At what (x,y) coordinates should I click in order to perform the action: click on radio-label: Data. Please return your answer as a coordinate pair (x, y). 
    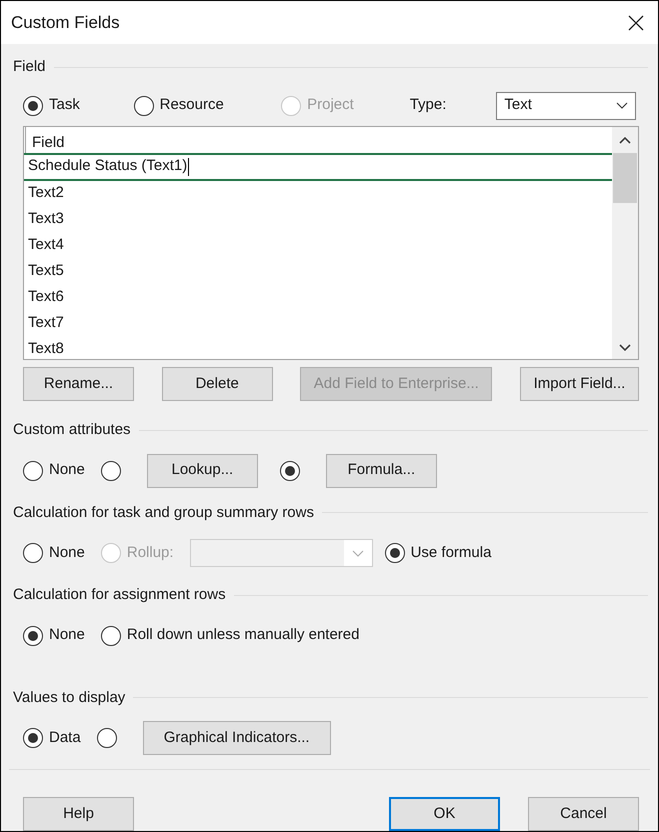
    Looking at the image, I should click on (65, 738).